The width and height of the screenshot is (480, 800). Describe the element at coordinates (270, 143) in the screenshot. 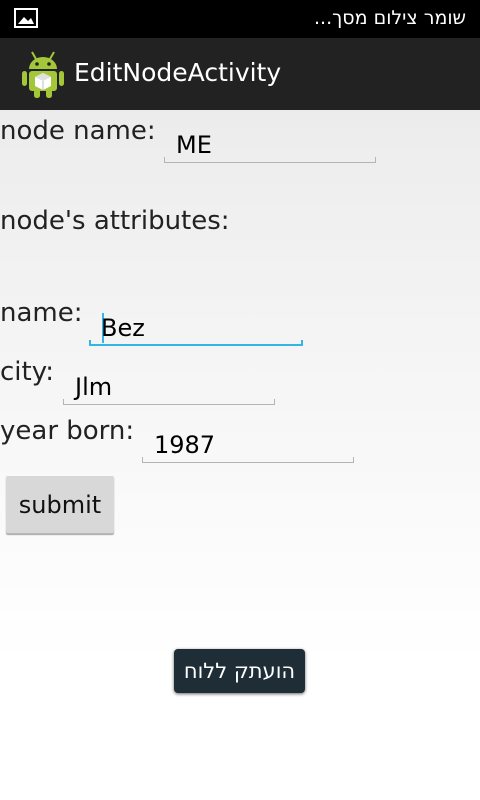

I see `node-name-field: ME` at that location.